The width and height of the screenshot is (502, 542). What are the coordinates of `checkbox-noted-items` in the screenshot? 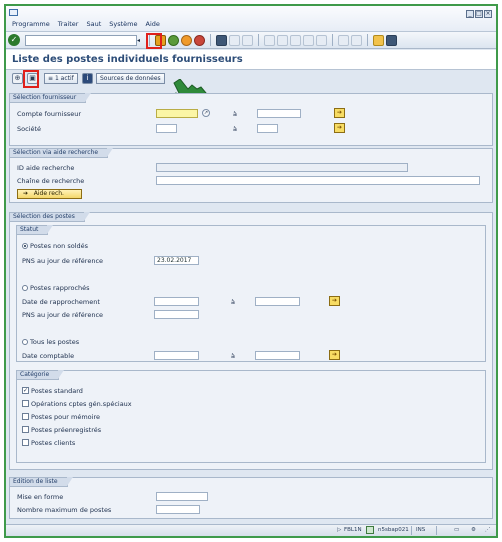 It's located at (25, 416).